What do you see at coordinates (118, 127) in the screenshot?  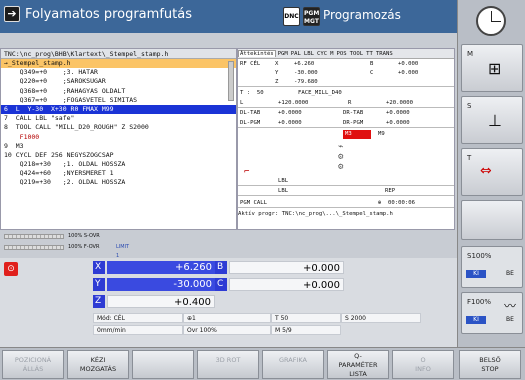 I see `program-line: 8 TOOL CALL "MILL_D20_ROUGH" Z S2000` at bounding box center [118, 127].